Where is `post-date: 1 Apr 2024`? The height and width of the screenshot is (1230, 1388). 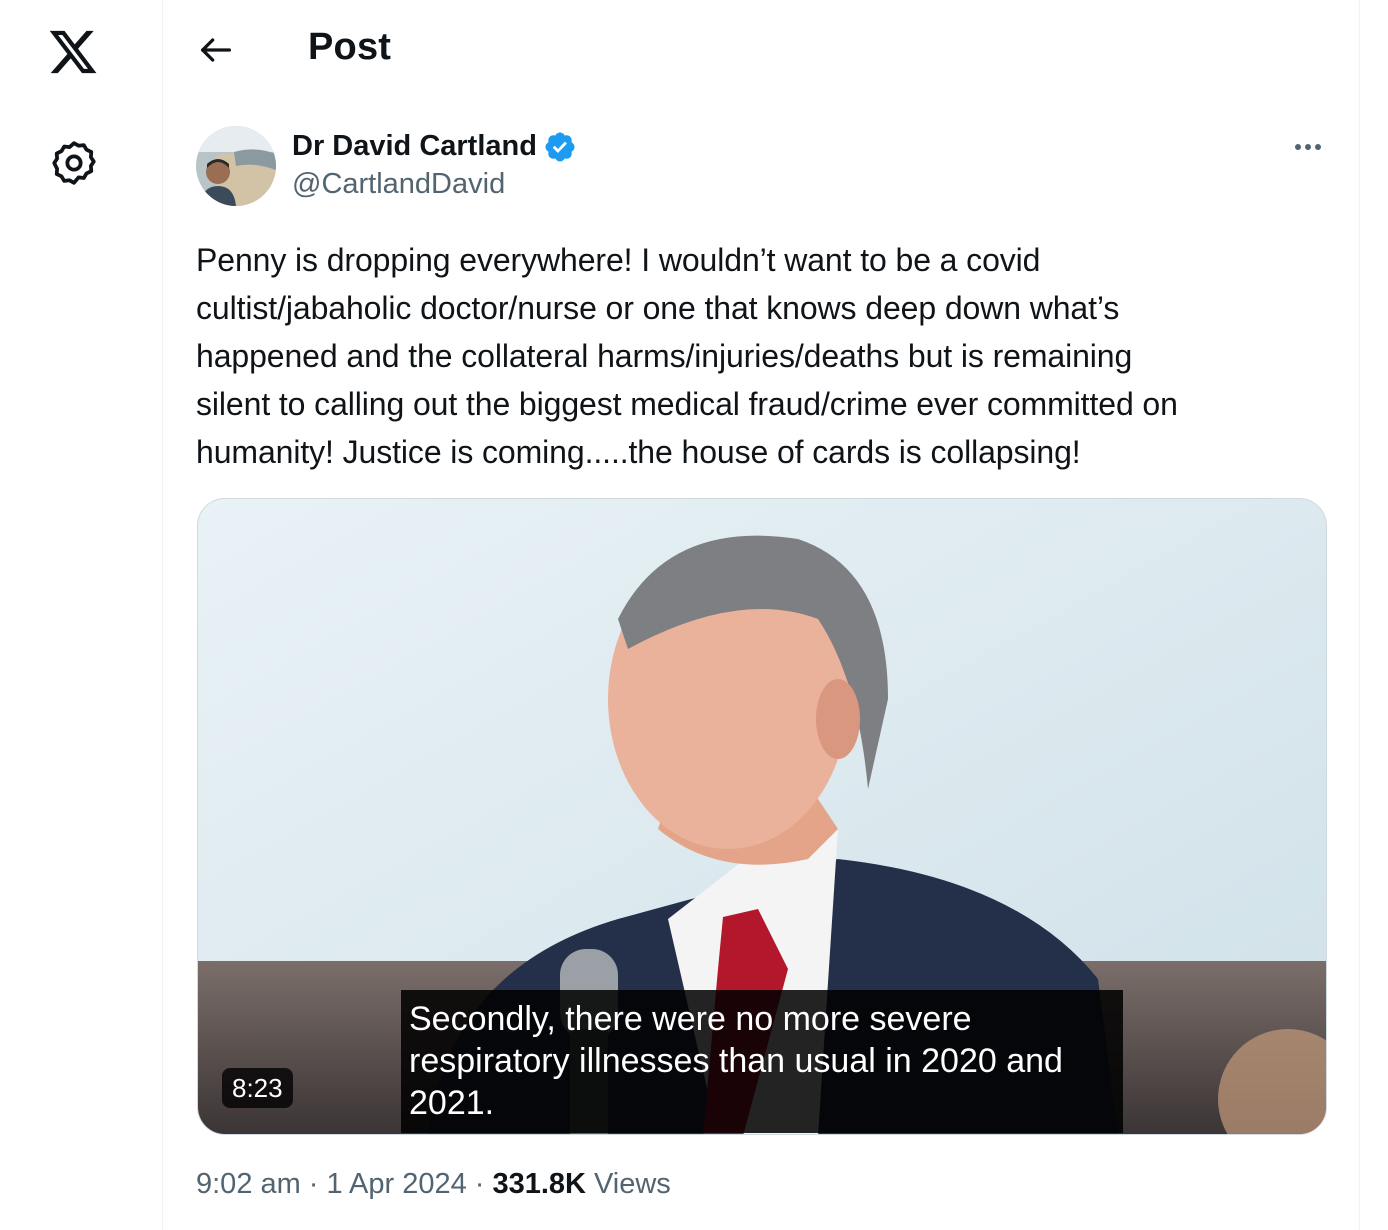 post-date: 1 Apr 2024 is located at coordinates (396, 1184).